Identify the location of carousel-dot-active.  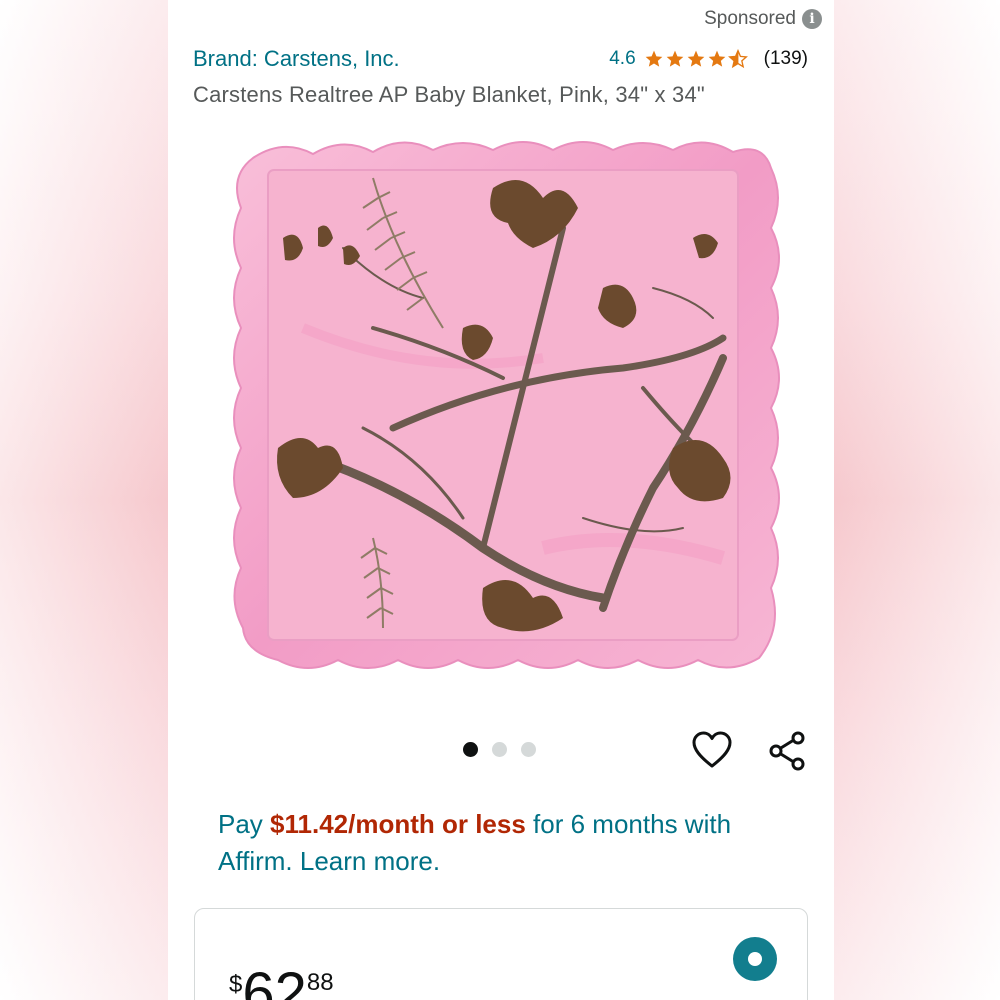
(470, 749).